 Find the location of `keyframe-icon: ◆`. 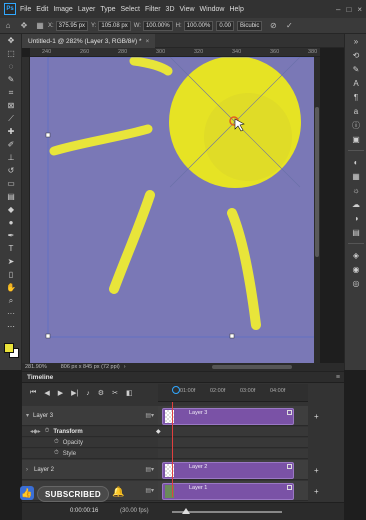

keyframe-icon: ◆ is located at coordinates (158, 431).